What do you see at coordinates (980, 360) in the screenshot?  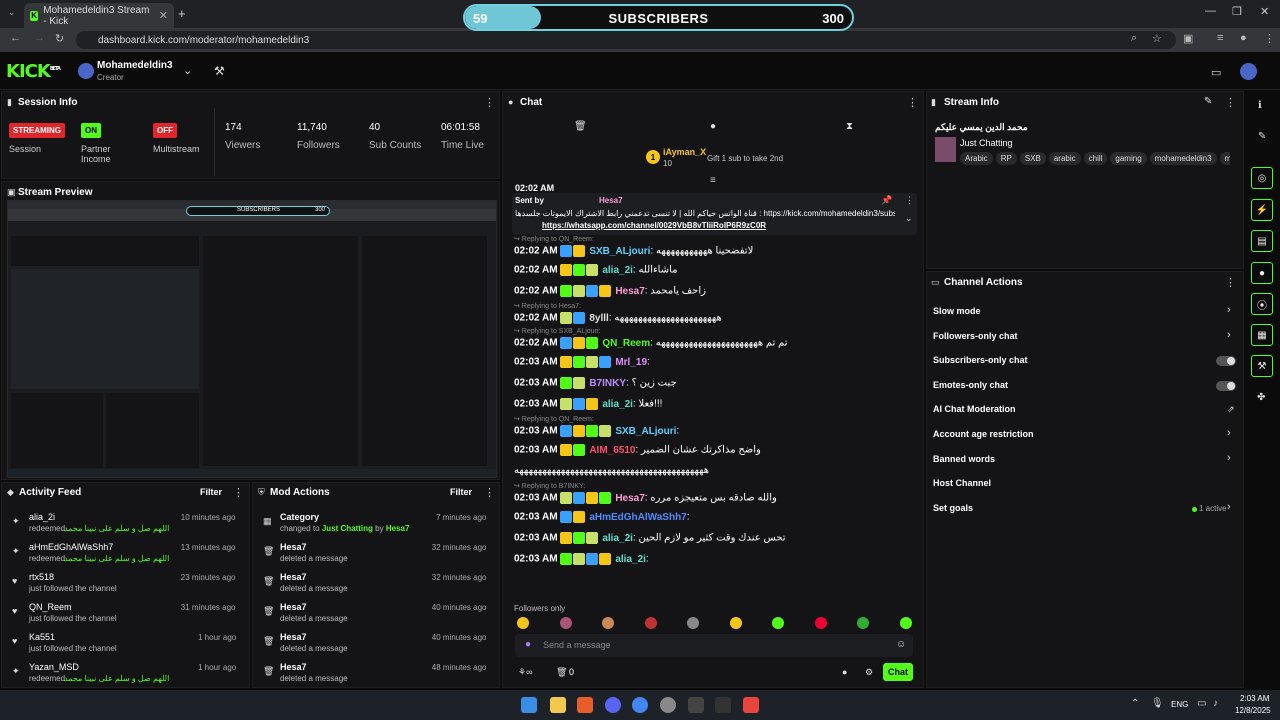 I see `channel-action-subscribers-only-chat: Subscribers-only chat` at bounding box center [980, 360].